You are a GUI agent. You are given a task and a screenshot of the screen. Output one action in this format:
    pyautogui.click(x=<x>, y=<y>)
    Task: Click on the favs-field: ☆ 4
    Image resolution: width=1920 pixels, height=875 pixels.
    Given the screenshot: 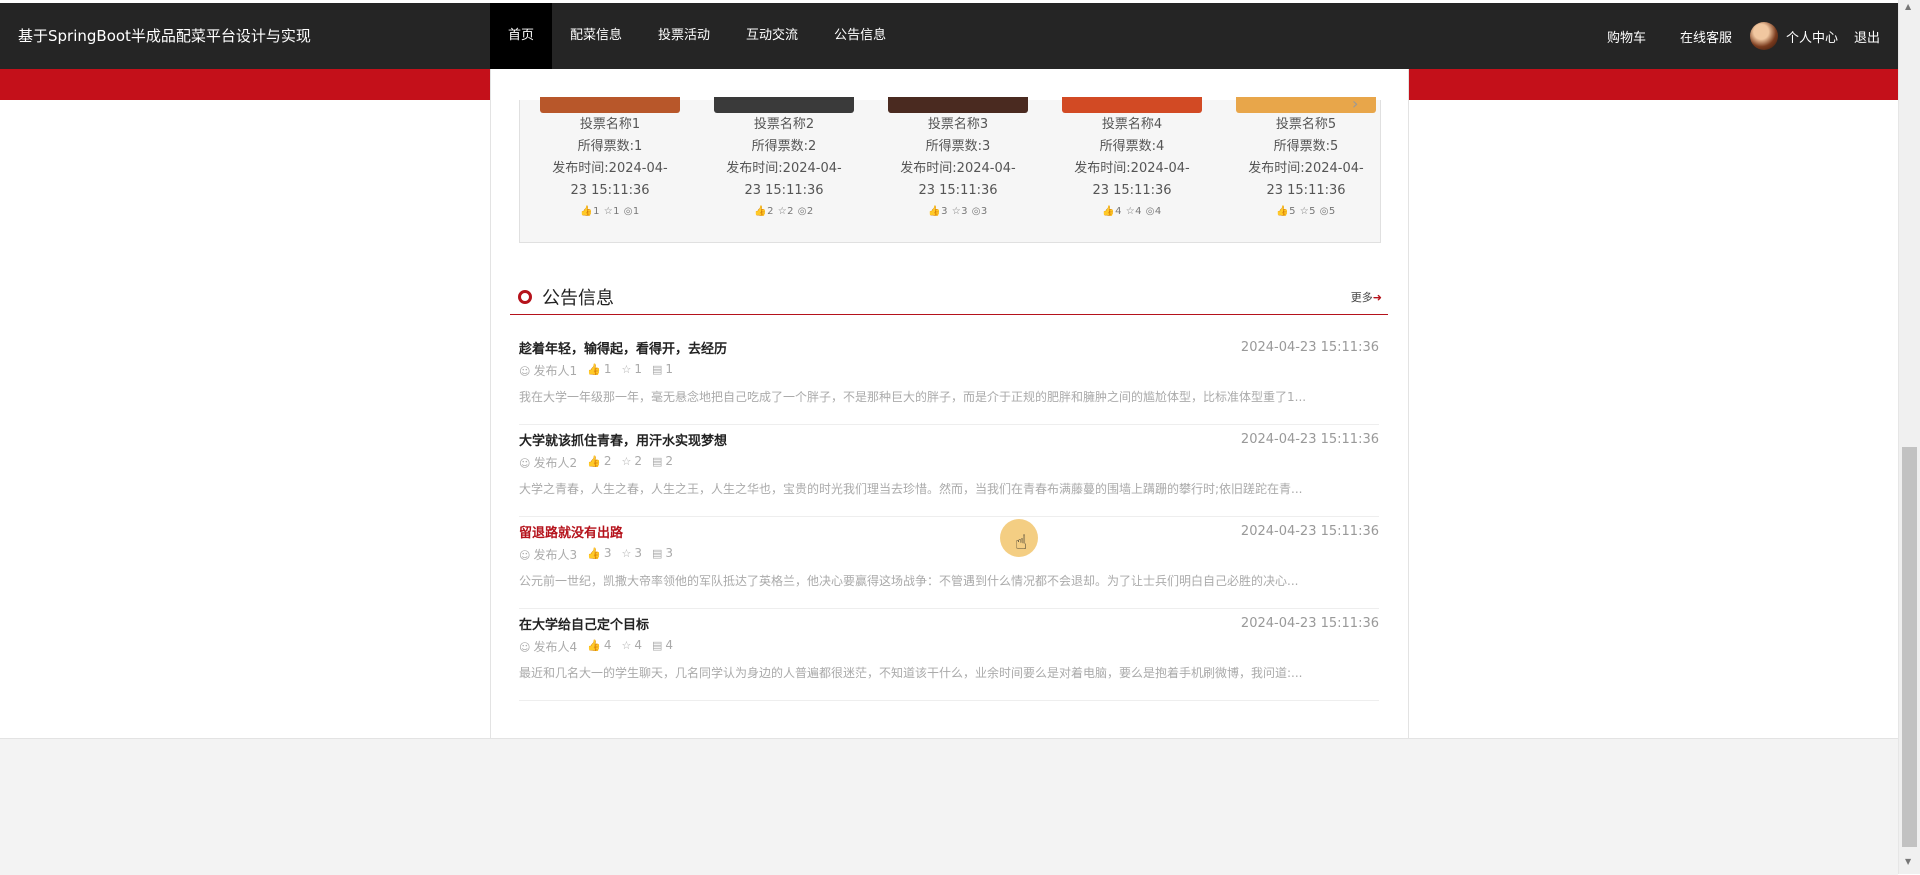 What is the action you would take?
    pyautogui.click(x=631, y=646)
    